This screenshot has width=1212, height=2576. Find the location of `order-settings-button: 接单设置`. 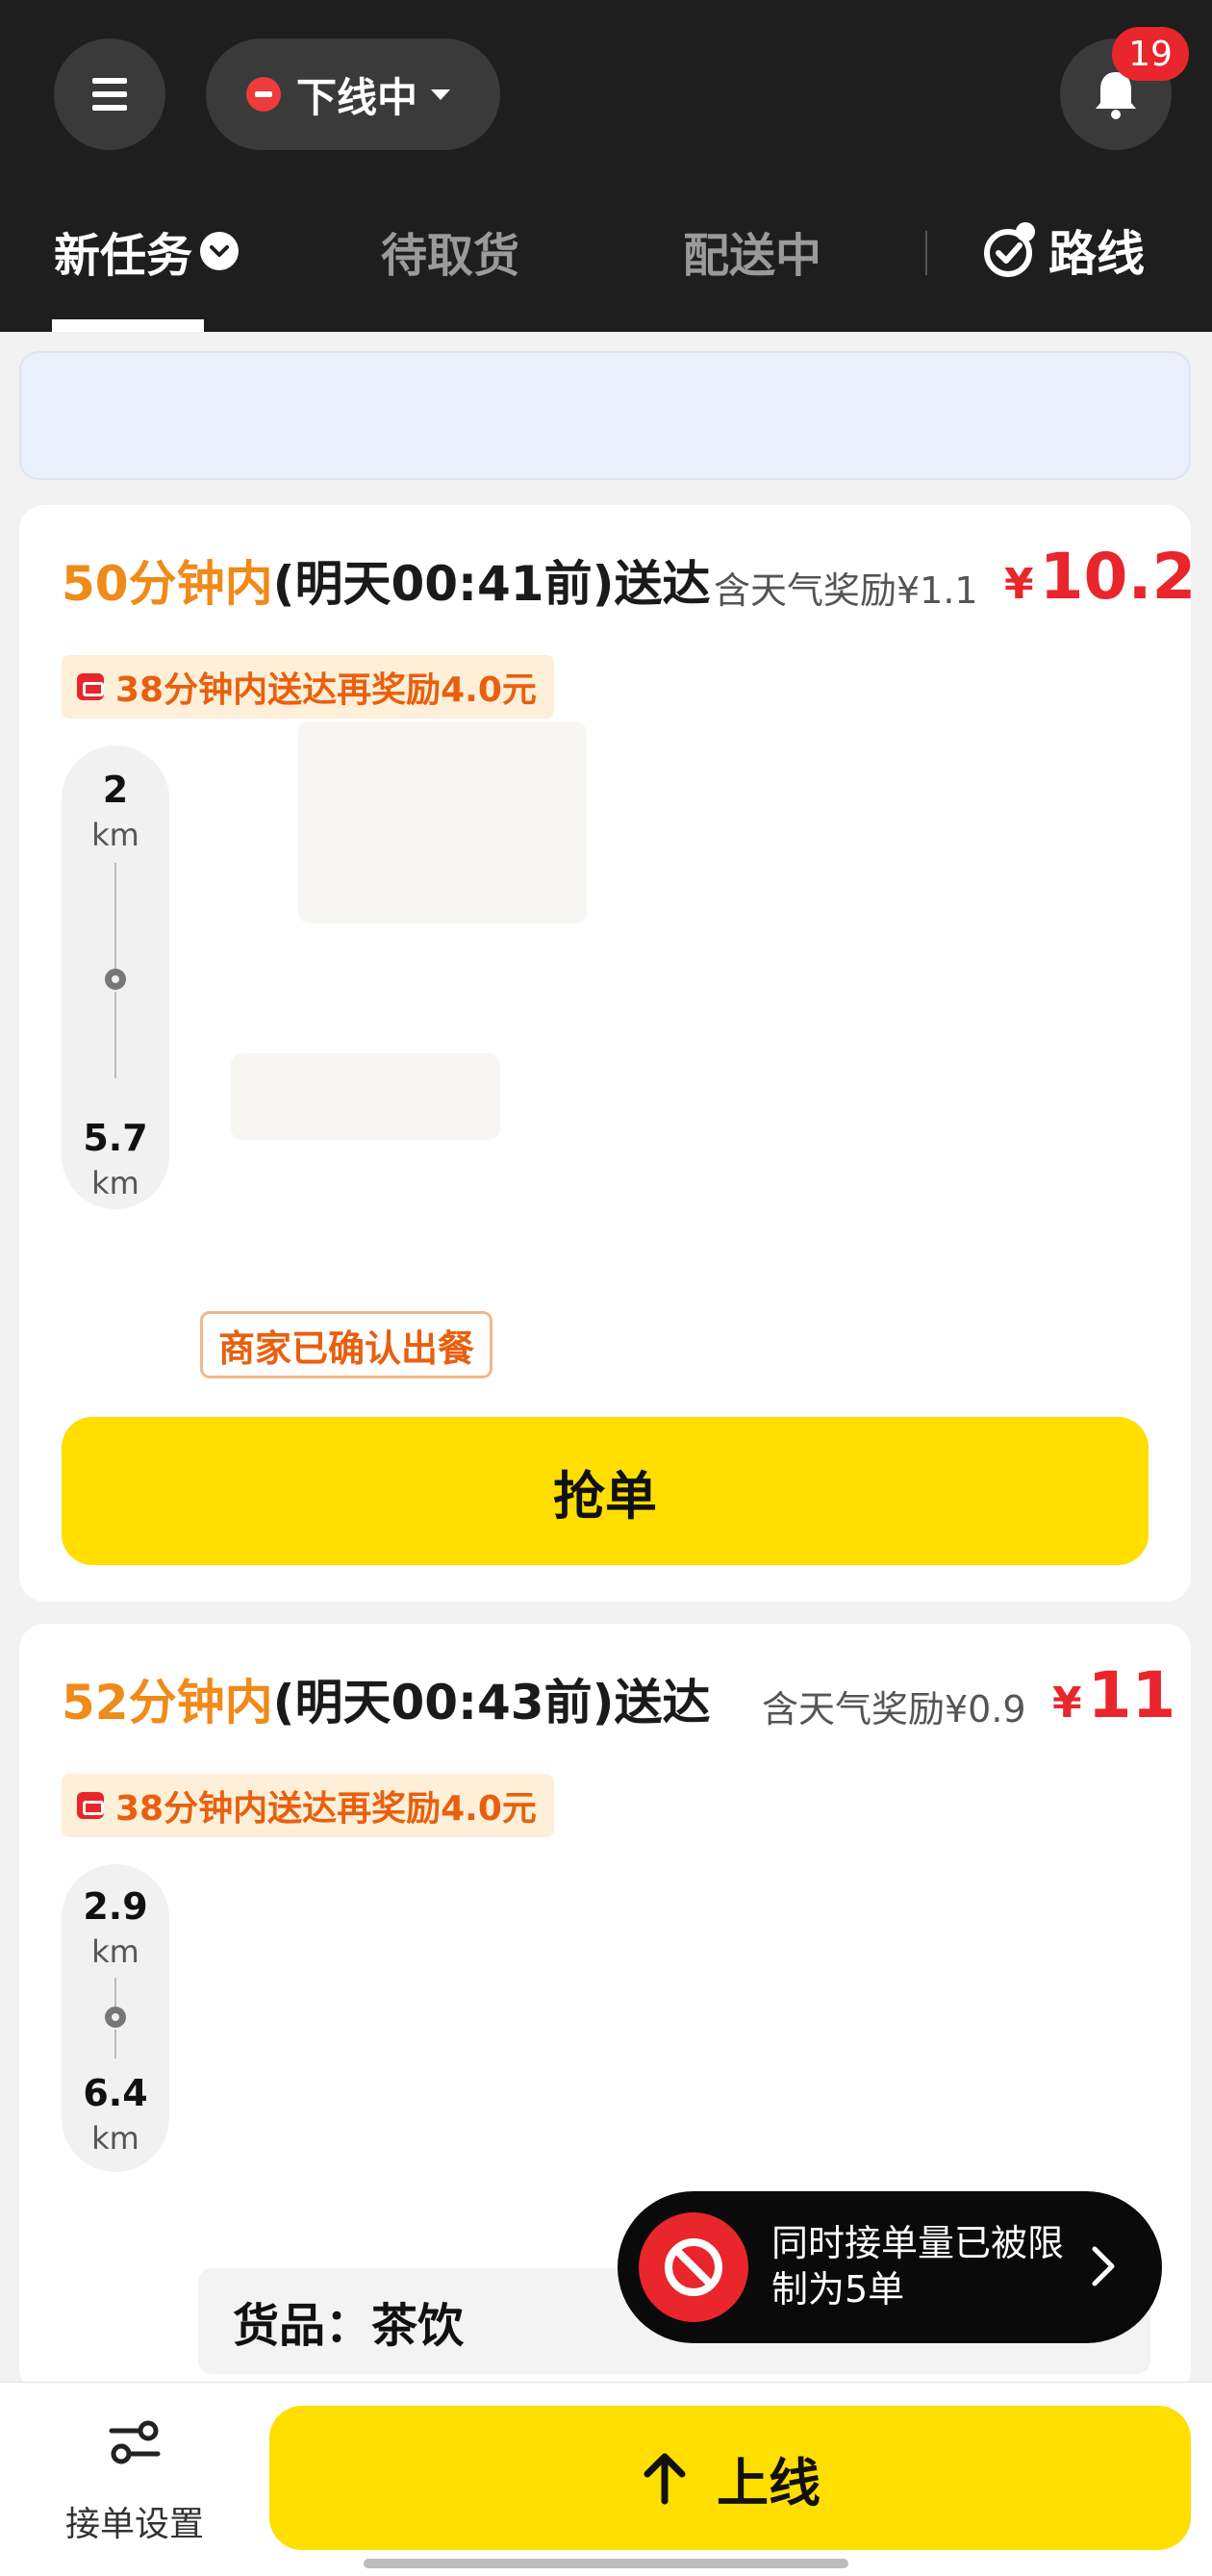

order-settings-button: 接单设置 is located at coordinates (135, 2485).